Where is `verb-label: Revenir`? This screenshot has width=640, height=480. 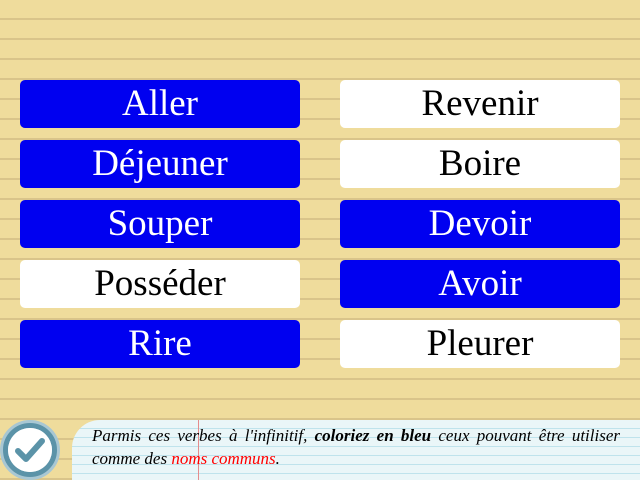 verb-label: Revenir is located at coordinates (480, 103).